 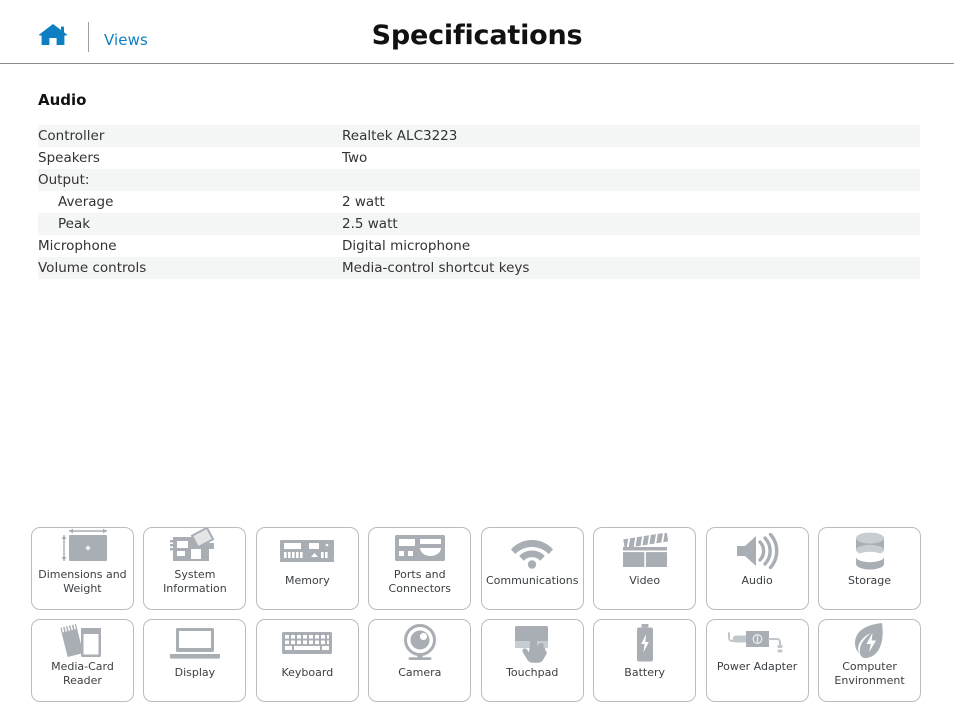 What do you see at coordinates (532, 672) in the screenshot?
I see `tile-label: Touchpad` at bounding box center [532, 672].